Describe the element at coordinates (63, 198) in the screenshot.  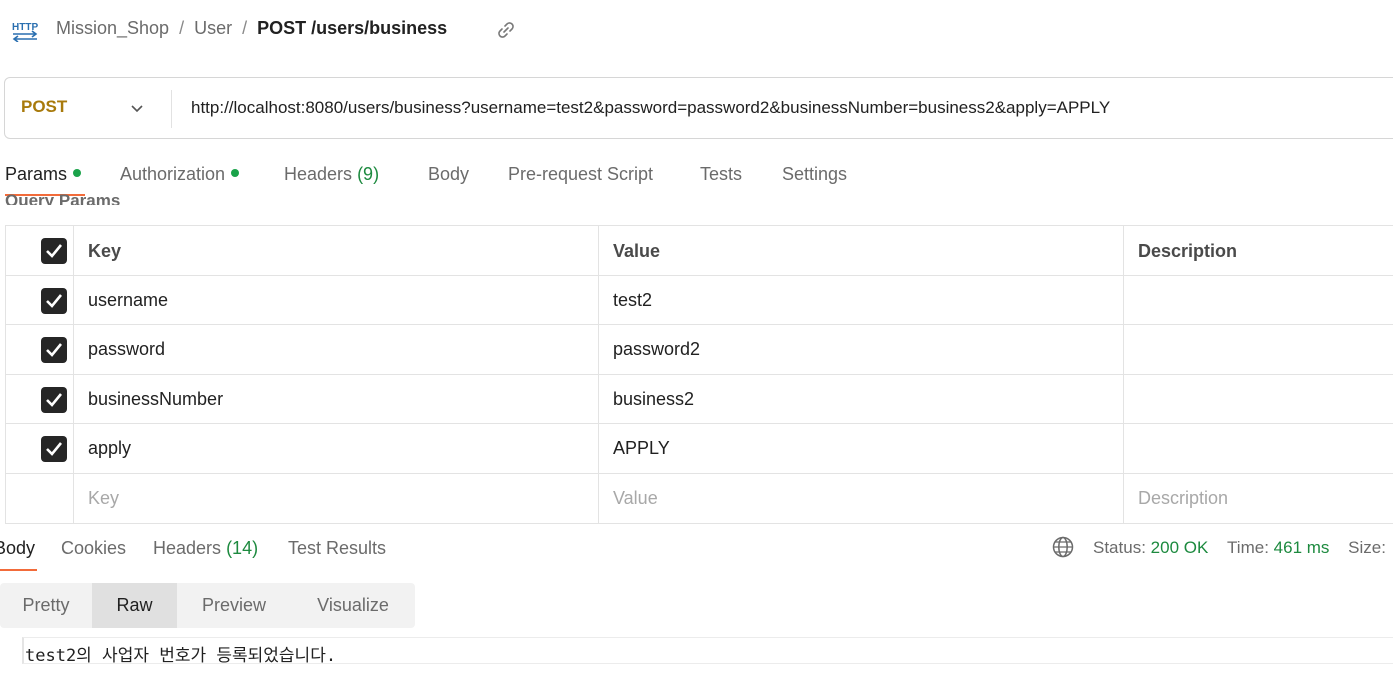
I see `query-params-title: Query Params` at that location.